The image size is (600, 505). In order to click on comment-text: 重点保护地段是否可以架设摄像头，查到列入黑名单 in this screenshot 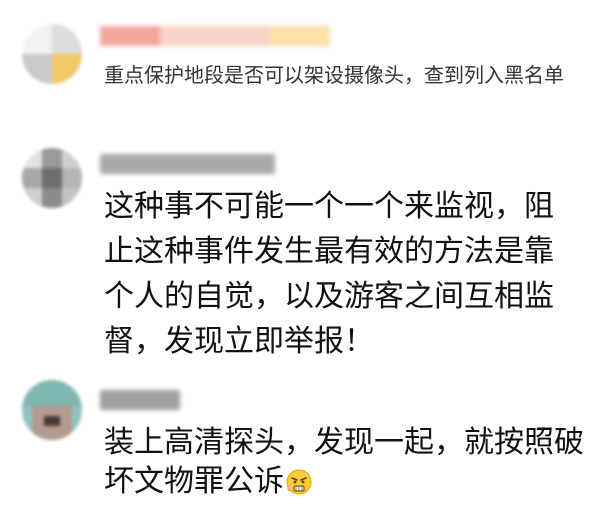, I will do `click(334, 75)`.